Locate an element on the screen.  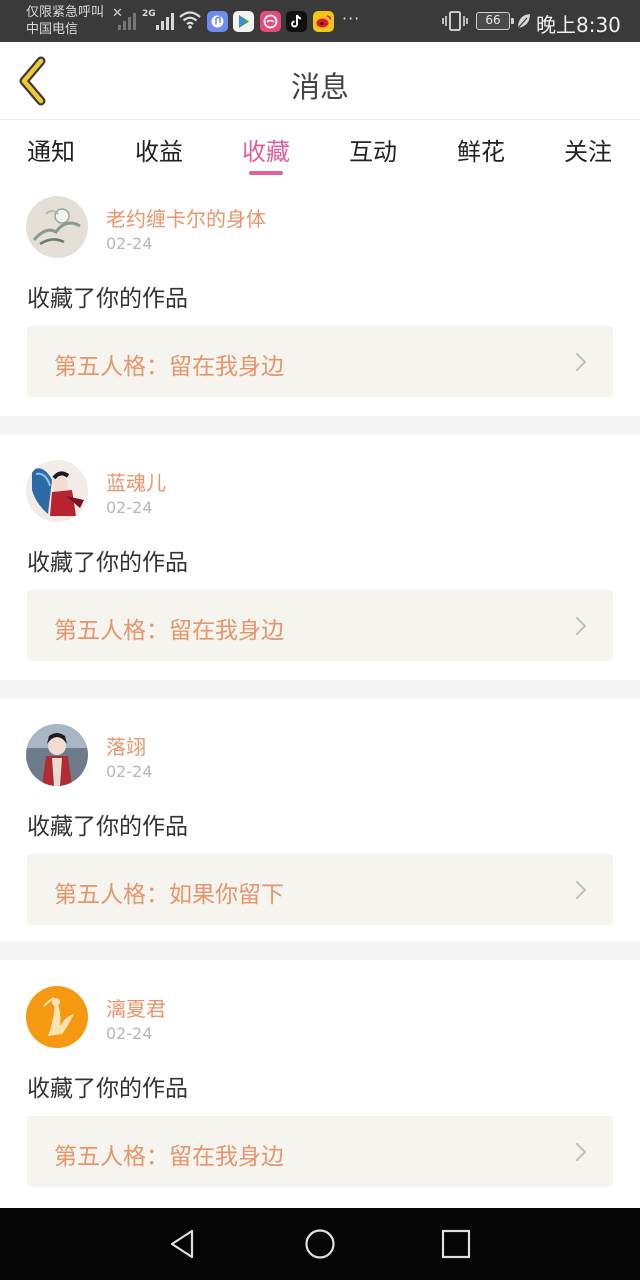
signal-strong-icon is located at coordinates (165, 21).